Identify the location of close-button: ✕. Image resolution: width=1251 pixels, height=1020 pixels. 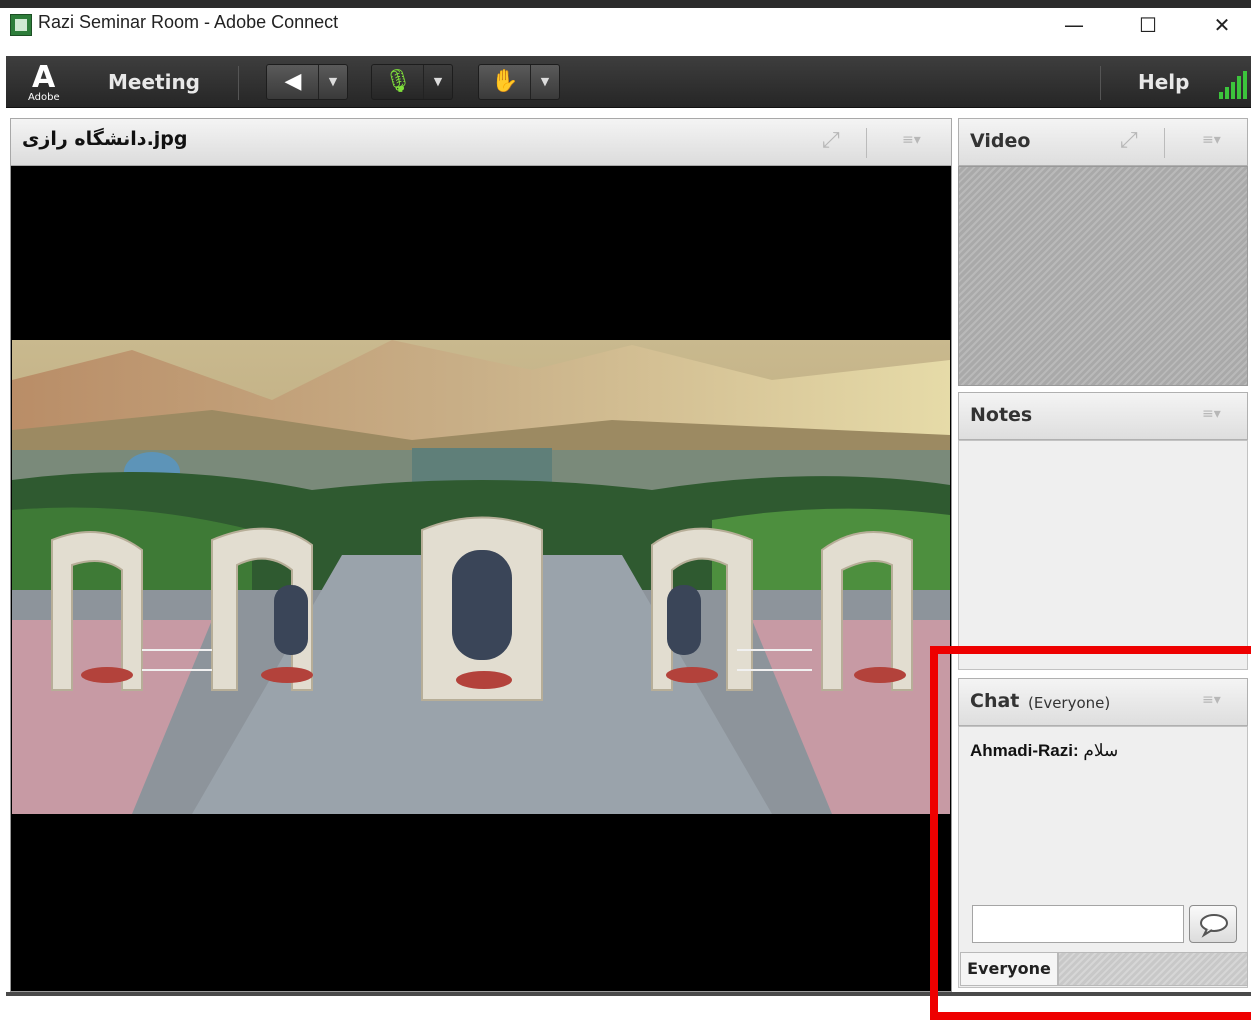
(1222, 25).